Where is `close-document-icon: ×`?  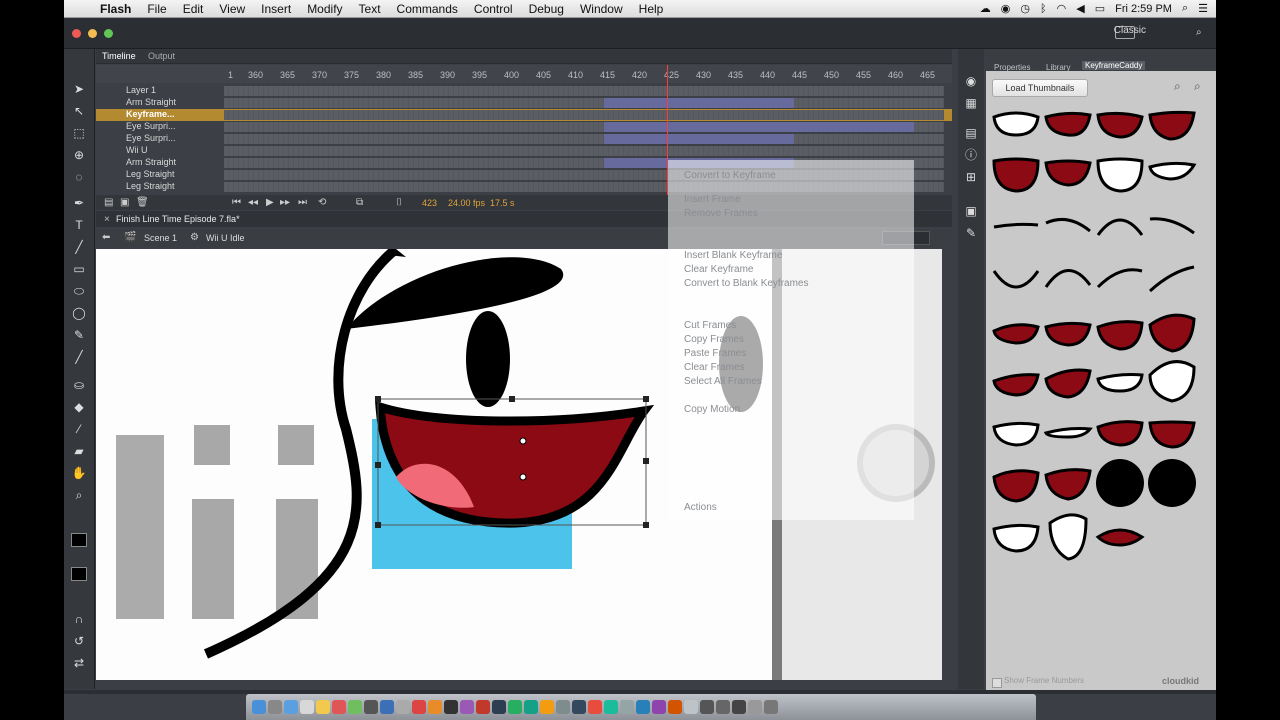
close-document-icon: × is located at coordinates (107, 219).